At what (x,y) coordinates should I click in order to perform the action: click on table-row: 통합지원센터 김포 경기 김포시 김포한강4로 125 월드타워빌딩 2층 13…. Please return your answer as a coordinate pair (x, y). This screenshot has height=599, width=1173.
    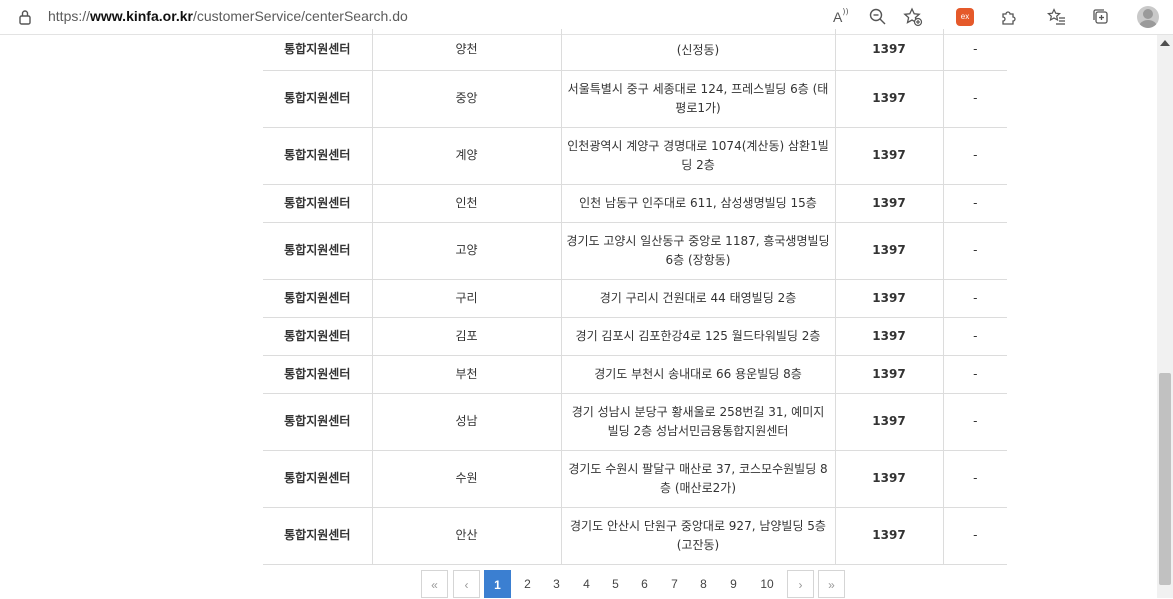
    Looking at the image, I should click on (635, 336).